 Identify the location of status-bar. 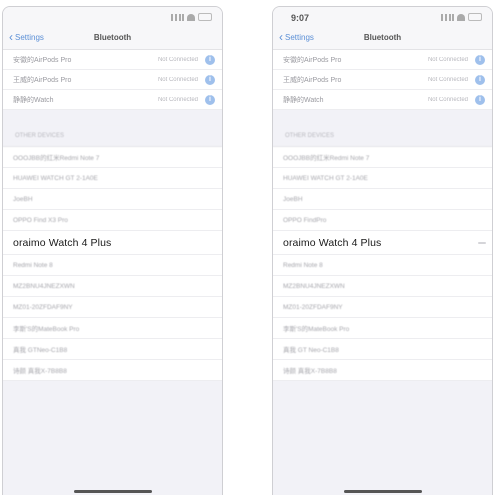
(112, 18).